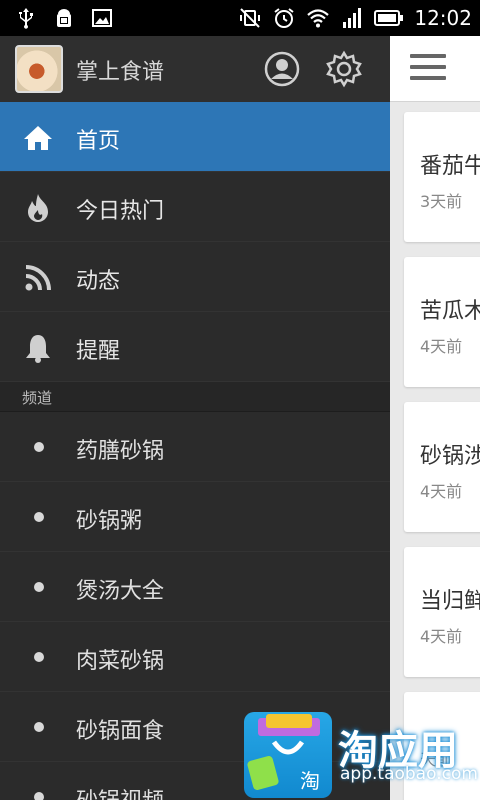  What do you see at coordinates (120, 211) in the screenshot?
I see `nav-item-label: 今日热门` at bounding box center [120, 211].